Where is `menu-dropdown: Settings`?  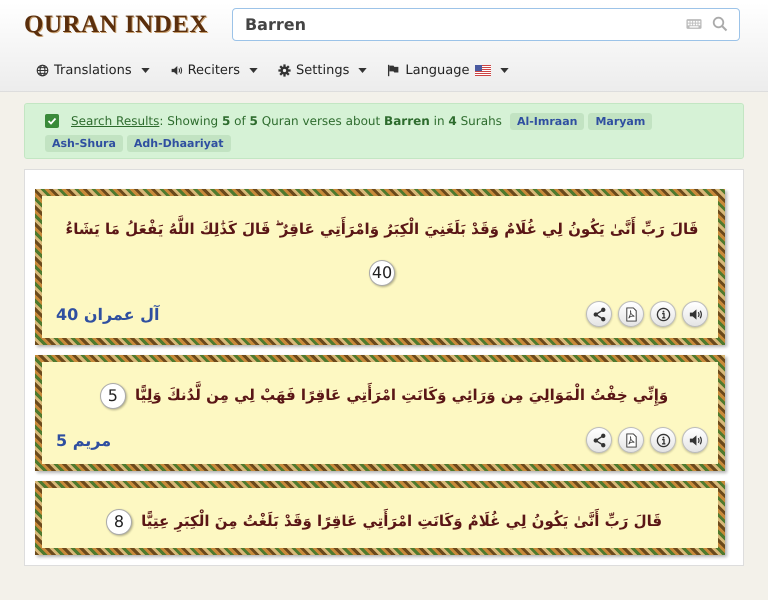
menu-dropdown: Settings is located at coordinates (323, 70).